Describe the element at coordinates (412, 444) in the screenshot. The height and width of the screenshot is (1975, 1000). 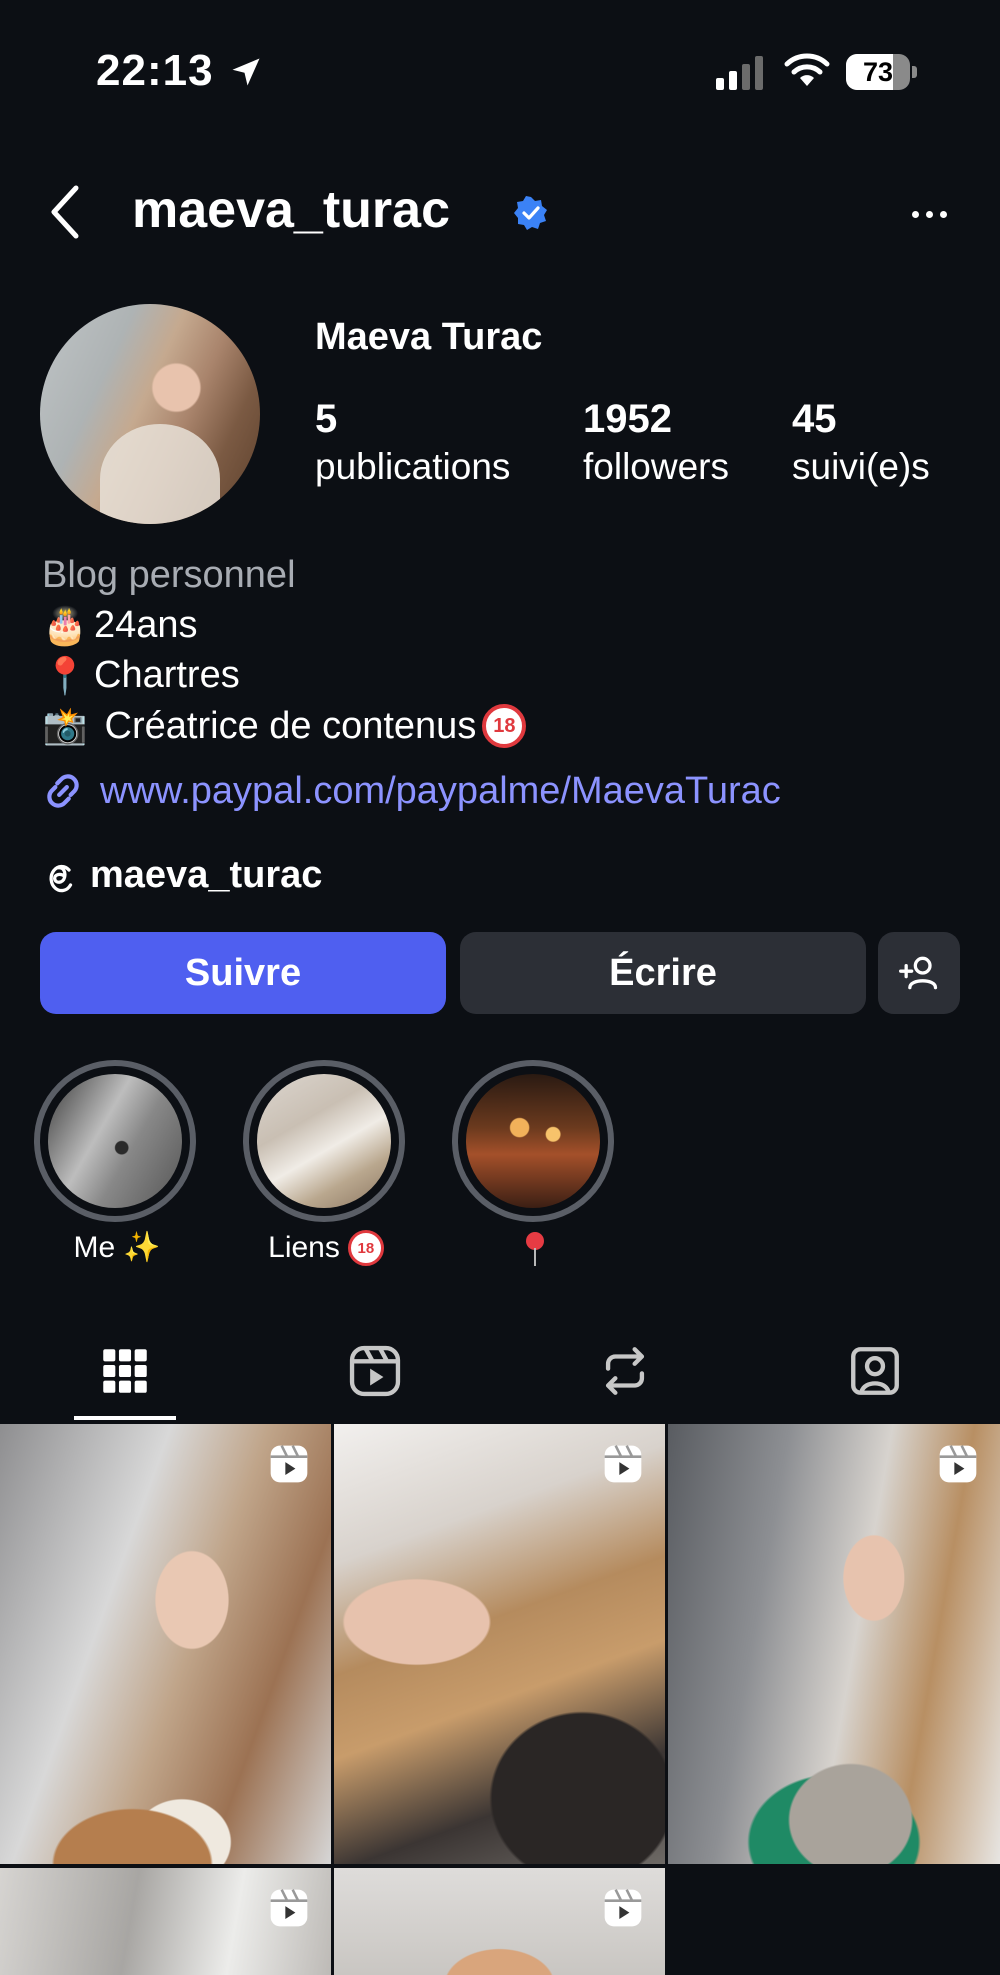
I see `stat-publications: 5 publications` at that location.